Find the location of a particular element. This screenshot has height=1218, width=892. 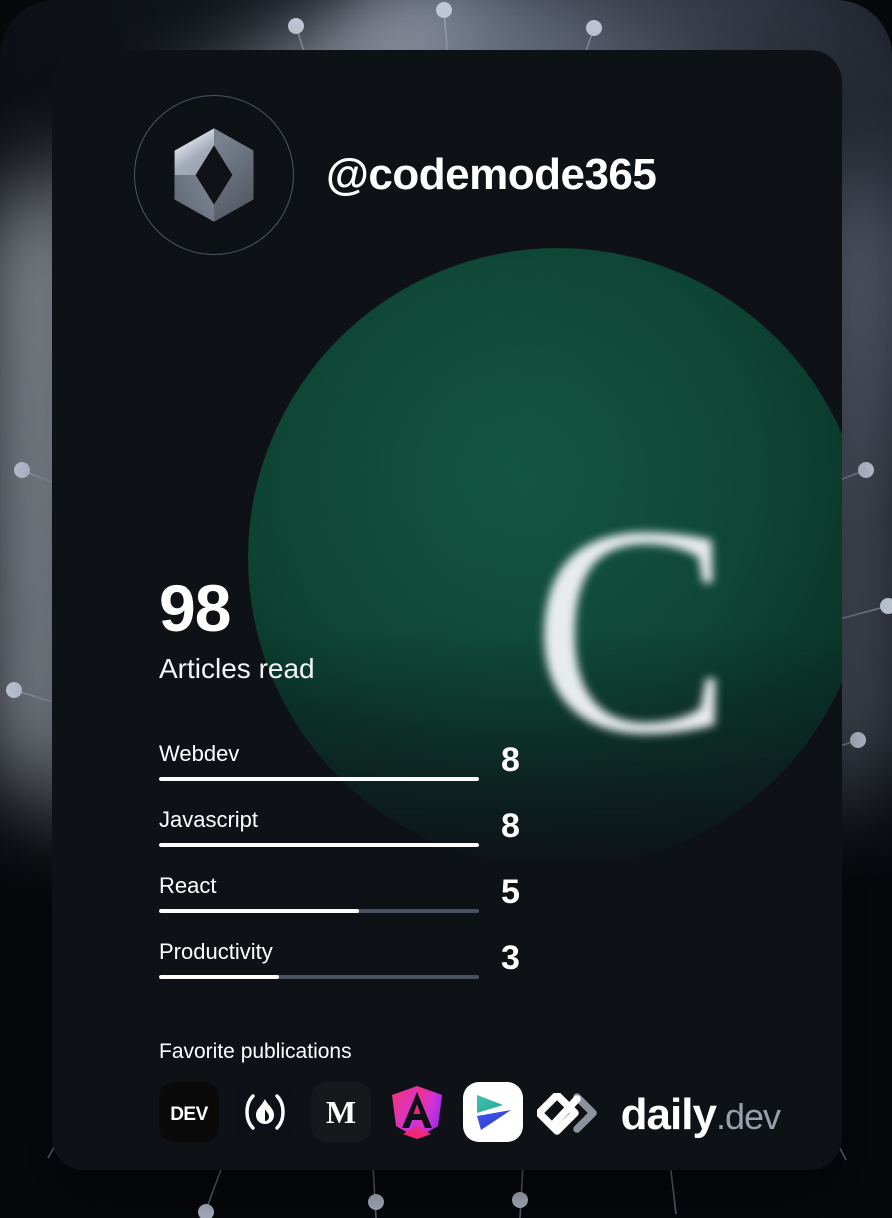

publication-medium-icon: M is located at coordinates (341, 1112).